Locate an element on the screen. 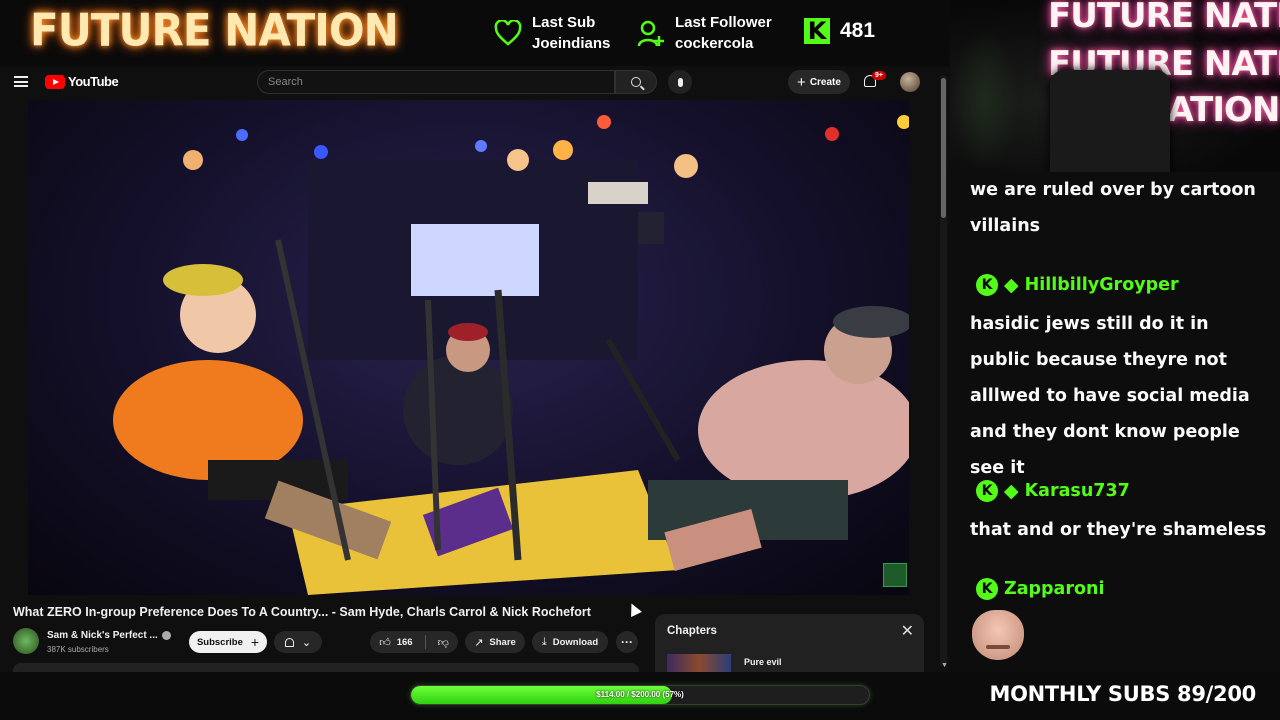 This screenshot has width=1280, height=720. like-count: 166 is located at coordinates (405, 642).